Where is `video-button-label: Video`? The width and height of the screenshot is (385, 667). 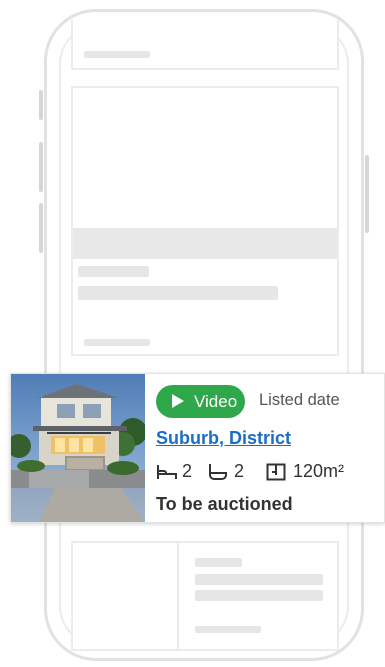
video-button-label: Video is located at coordinates (216, 401).